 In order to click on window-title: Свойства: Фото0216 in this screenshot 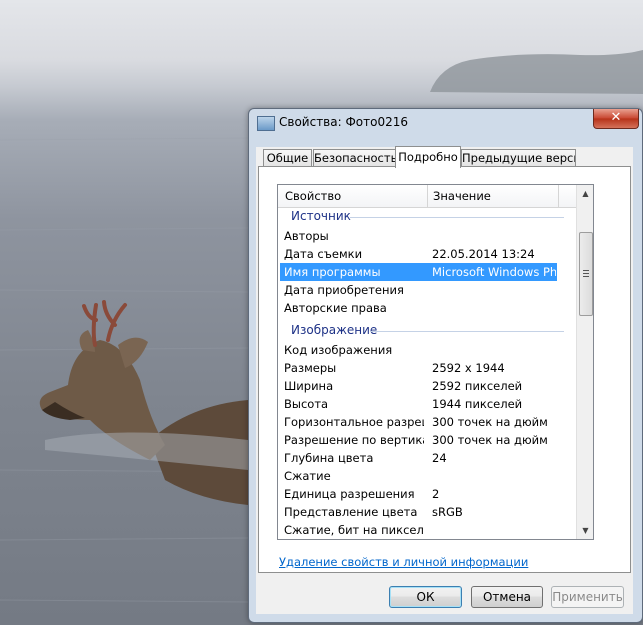, I will do `click(344, 122)`.